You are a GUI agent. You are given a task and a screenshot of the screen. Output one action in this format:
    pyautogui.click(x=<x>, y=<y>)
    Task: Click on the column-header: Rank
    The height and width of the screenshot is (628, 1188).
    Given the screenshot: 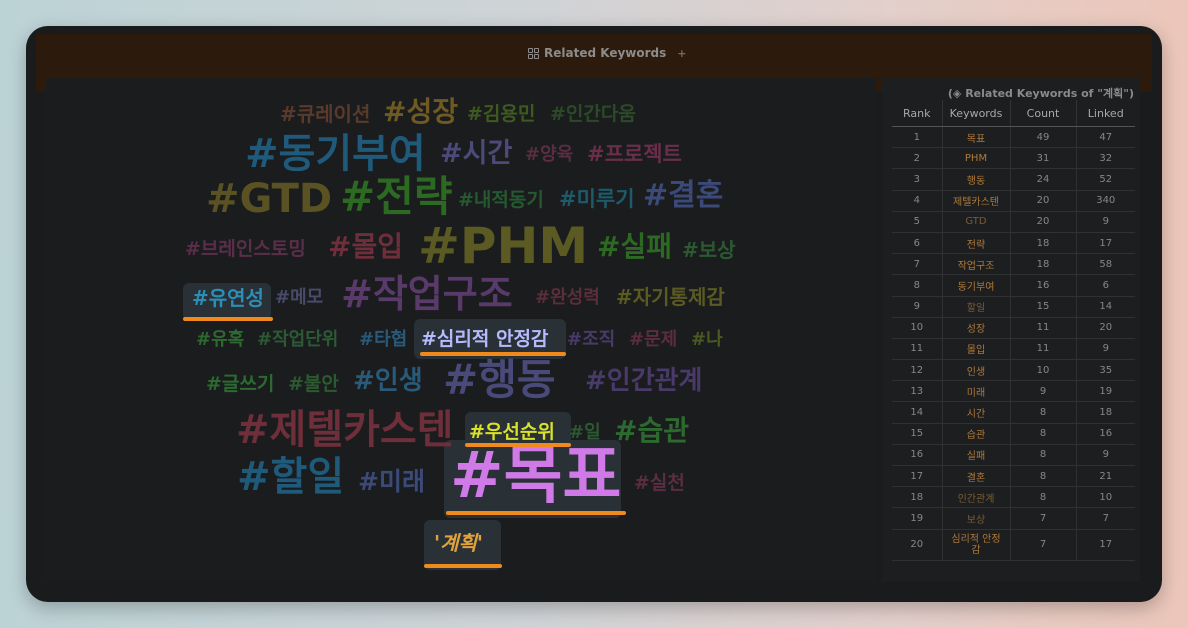 What is the action you would take?
    pyautogui.click(x=917, y=113)
    